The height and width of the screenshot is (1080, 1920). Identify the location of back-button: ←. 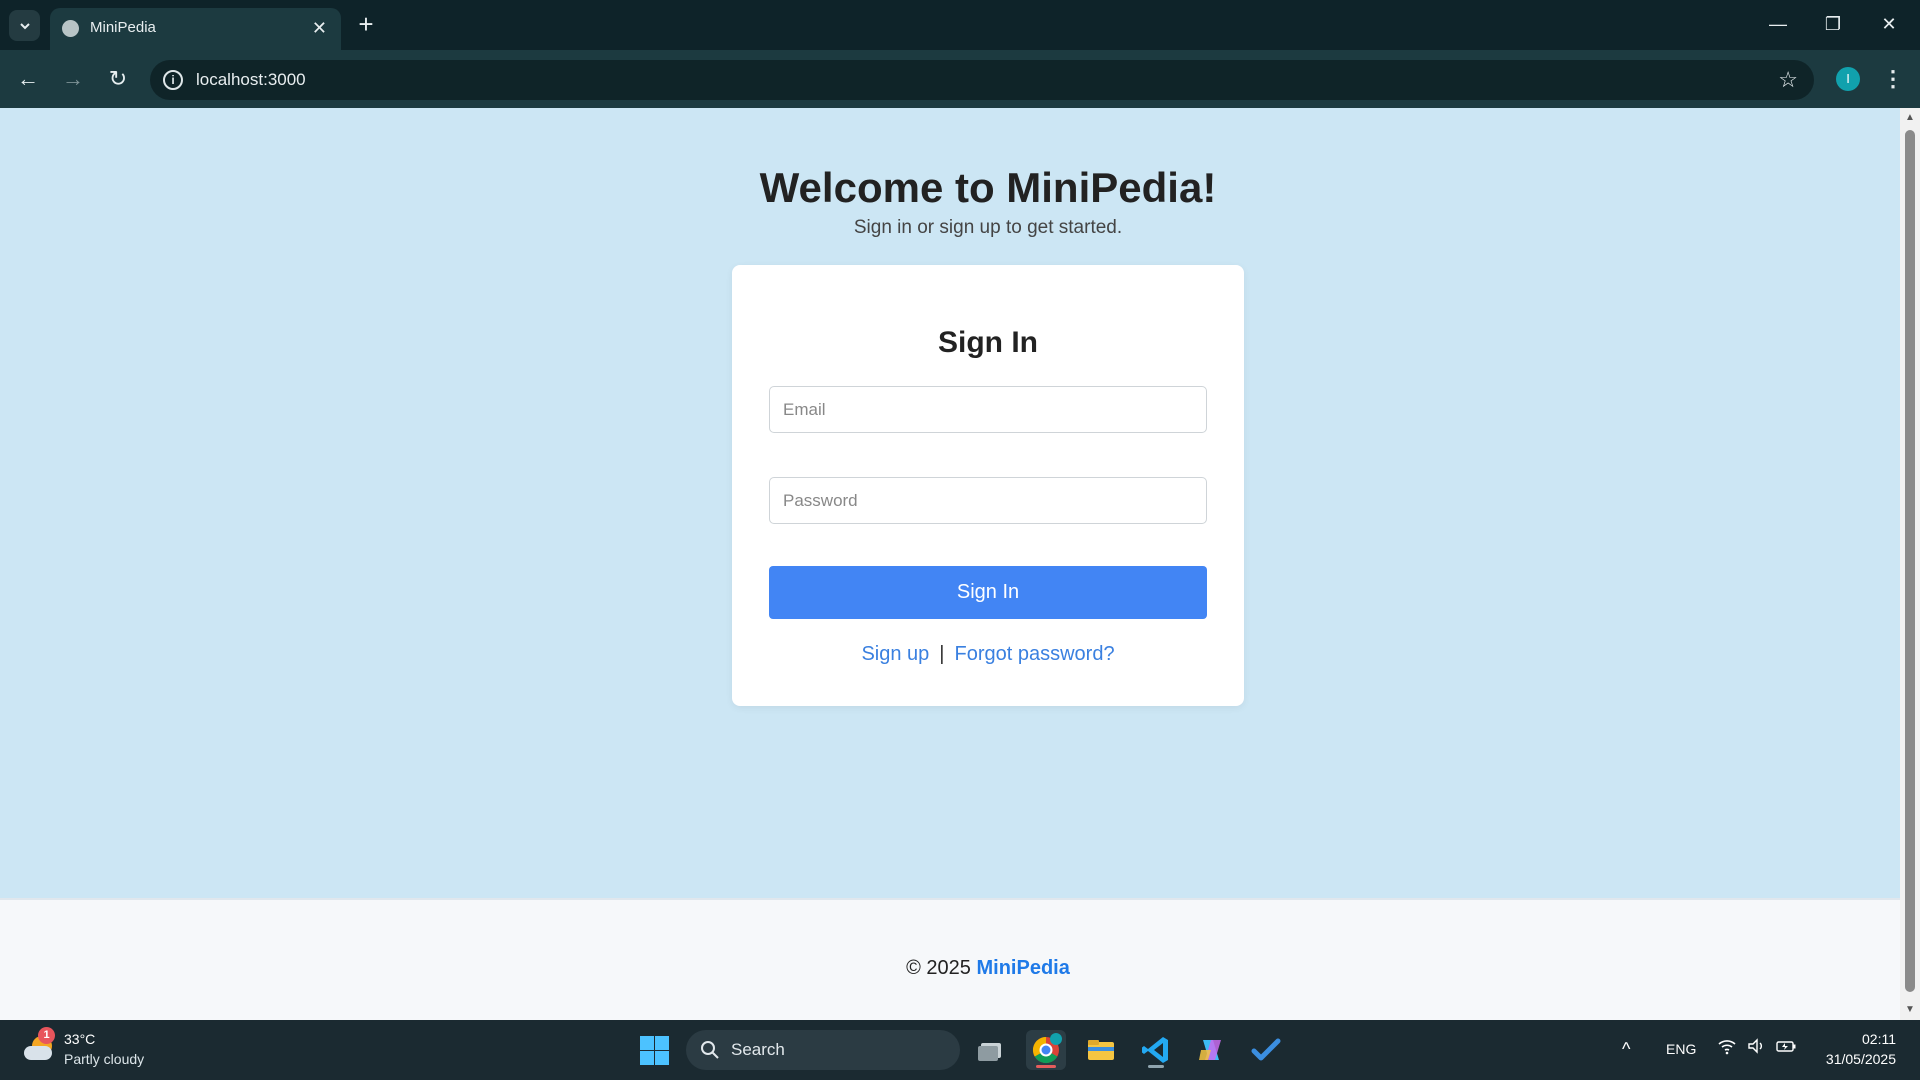
(28, 79).